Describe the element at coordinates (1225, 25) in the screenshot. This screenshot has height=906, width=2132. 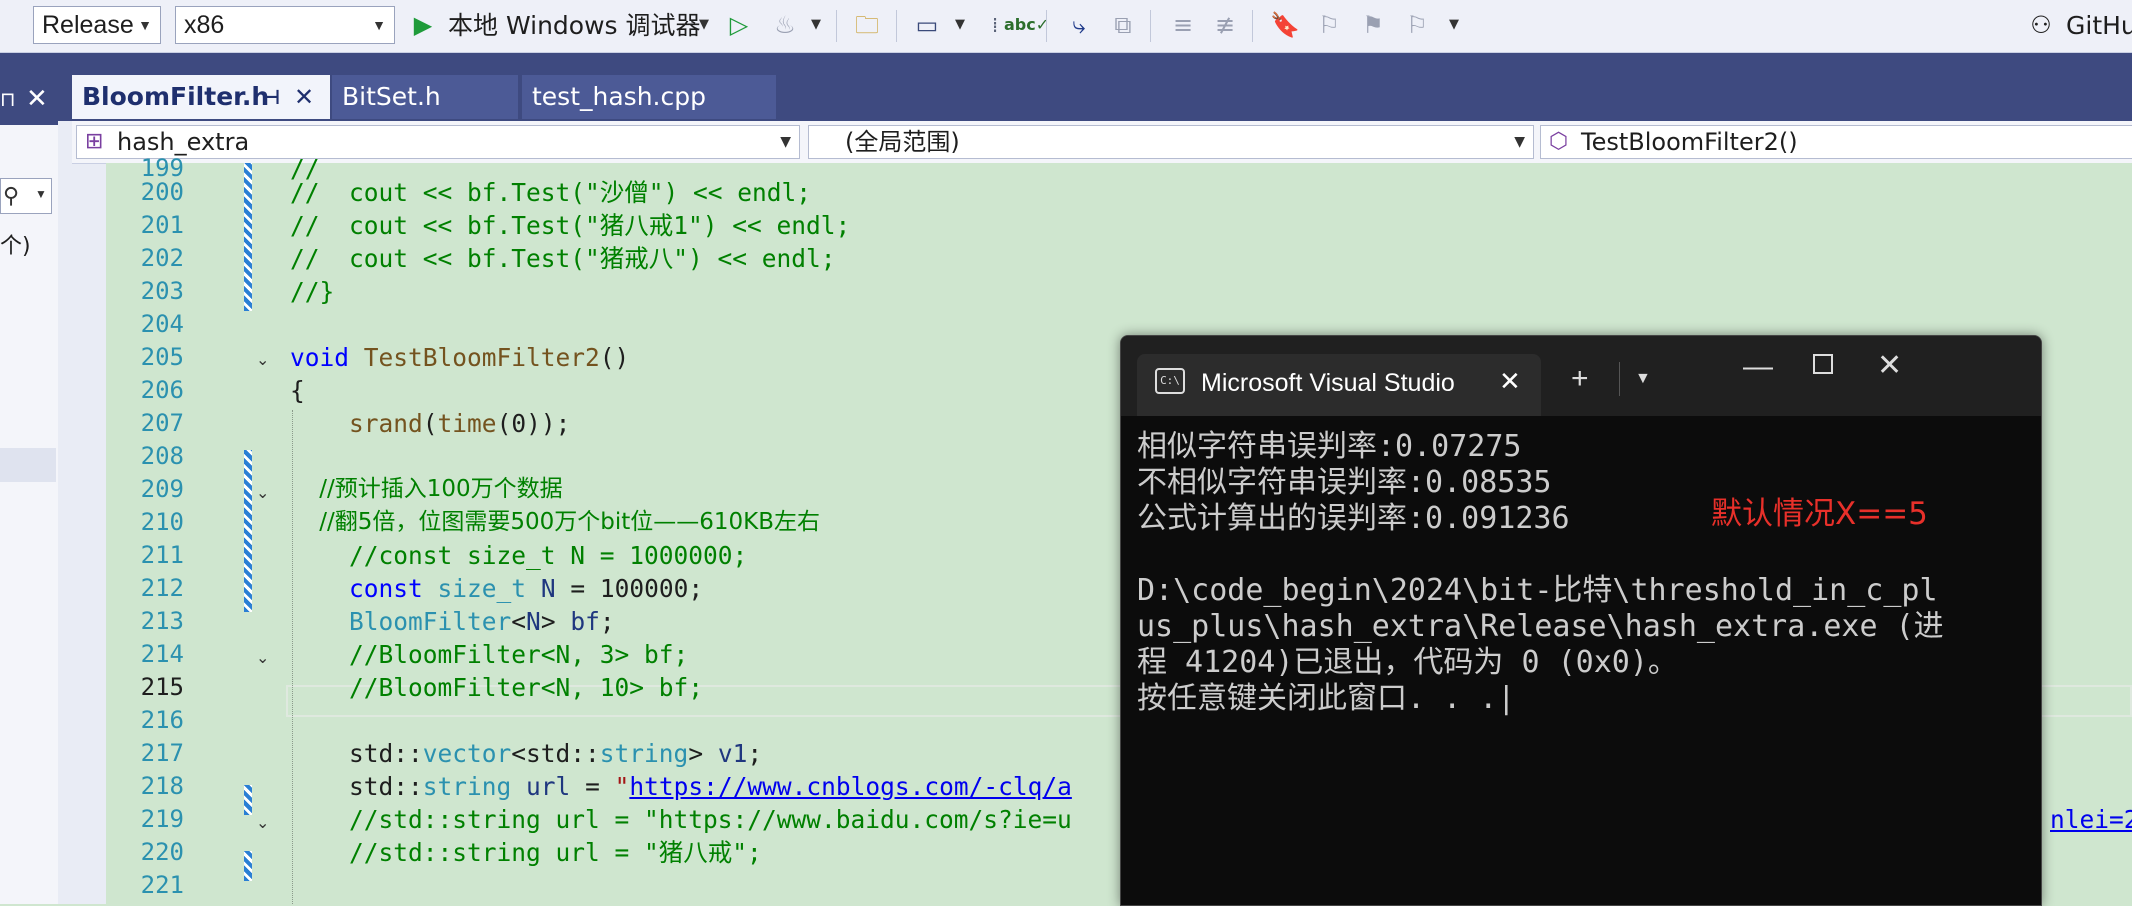
I see `uncomment-icon: ≢` at that location.